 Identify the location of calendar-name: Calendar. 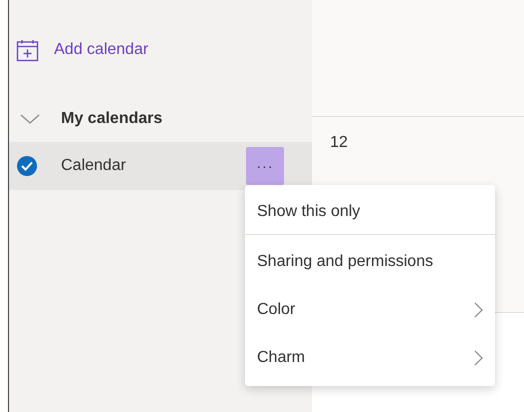
(94, 166).